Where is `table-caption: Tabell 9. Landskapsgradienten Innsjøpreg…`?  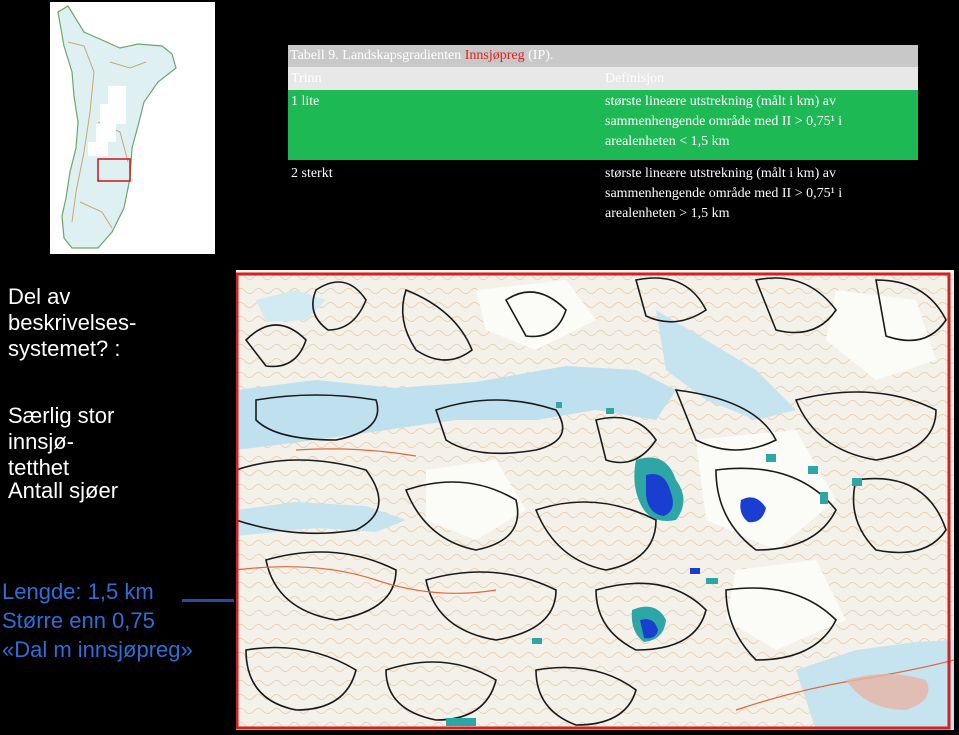
table-caption: Tabell 9. Landskapsgradienten Innsjøpreg… is located at coordinates (603, 56).